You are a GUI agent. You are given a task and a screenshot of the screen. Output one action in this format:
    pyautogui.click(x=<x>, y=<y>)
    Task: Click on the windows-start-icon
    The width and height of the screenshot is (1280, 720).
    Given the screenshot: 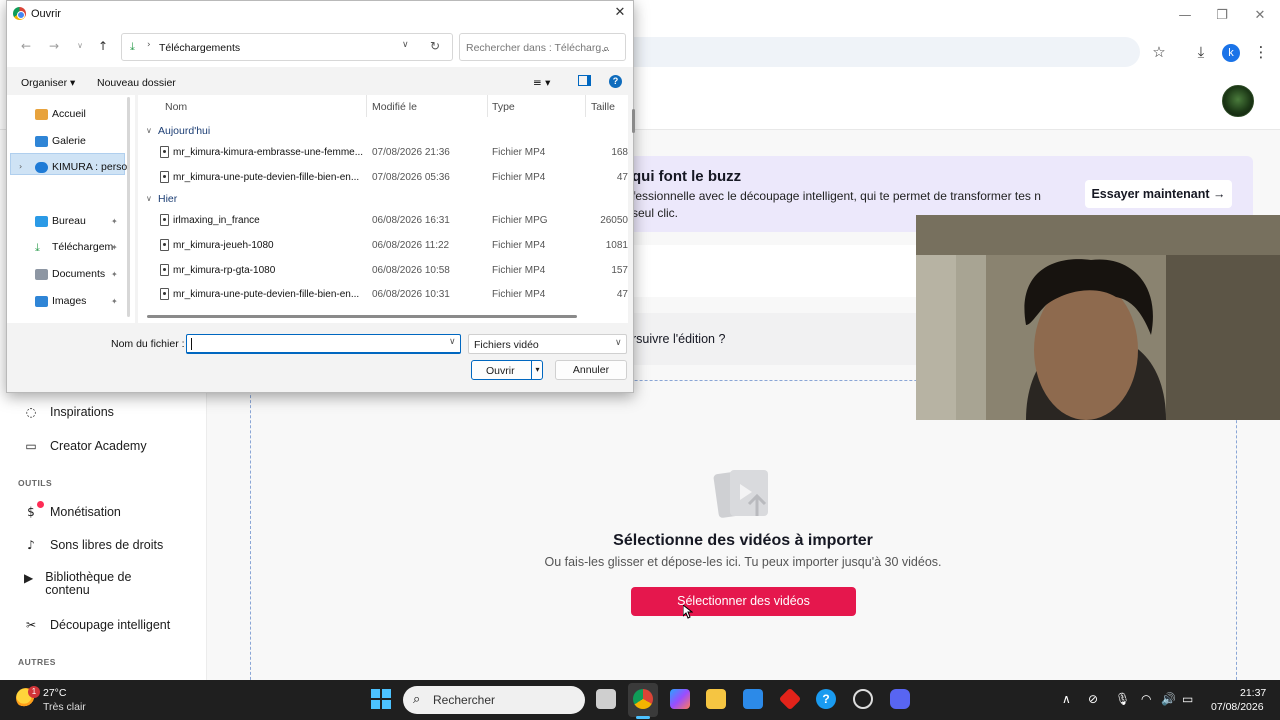 What is the action you would take?
    pyautogui.click(x=381, y=699)
    